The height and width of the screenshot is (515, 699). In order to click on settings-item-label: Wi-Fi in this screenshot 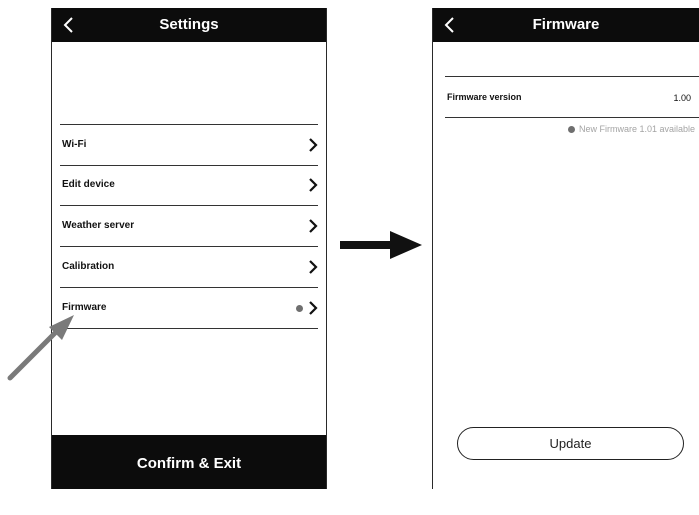, I will do `click(74, 144)`.